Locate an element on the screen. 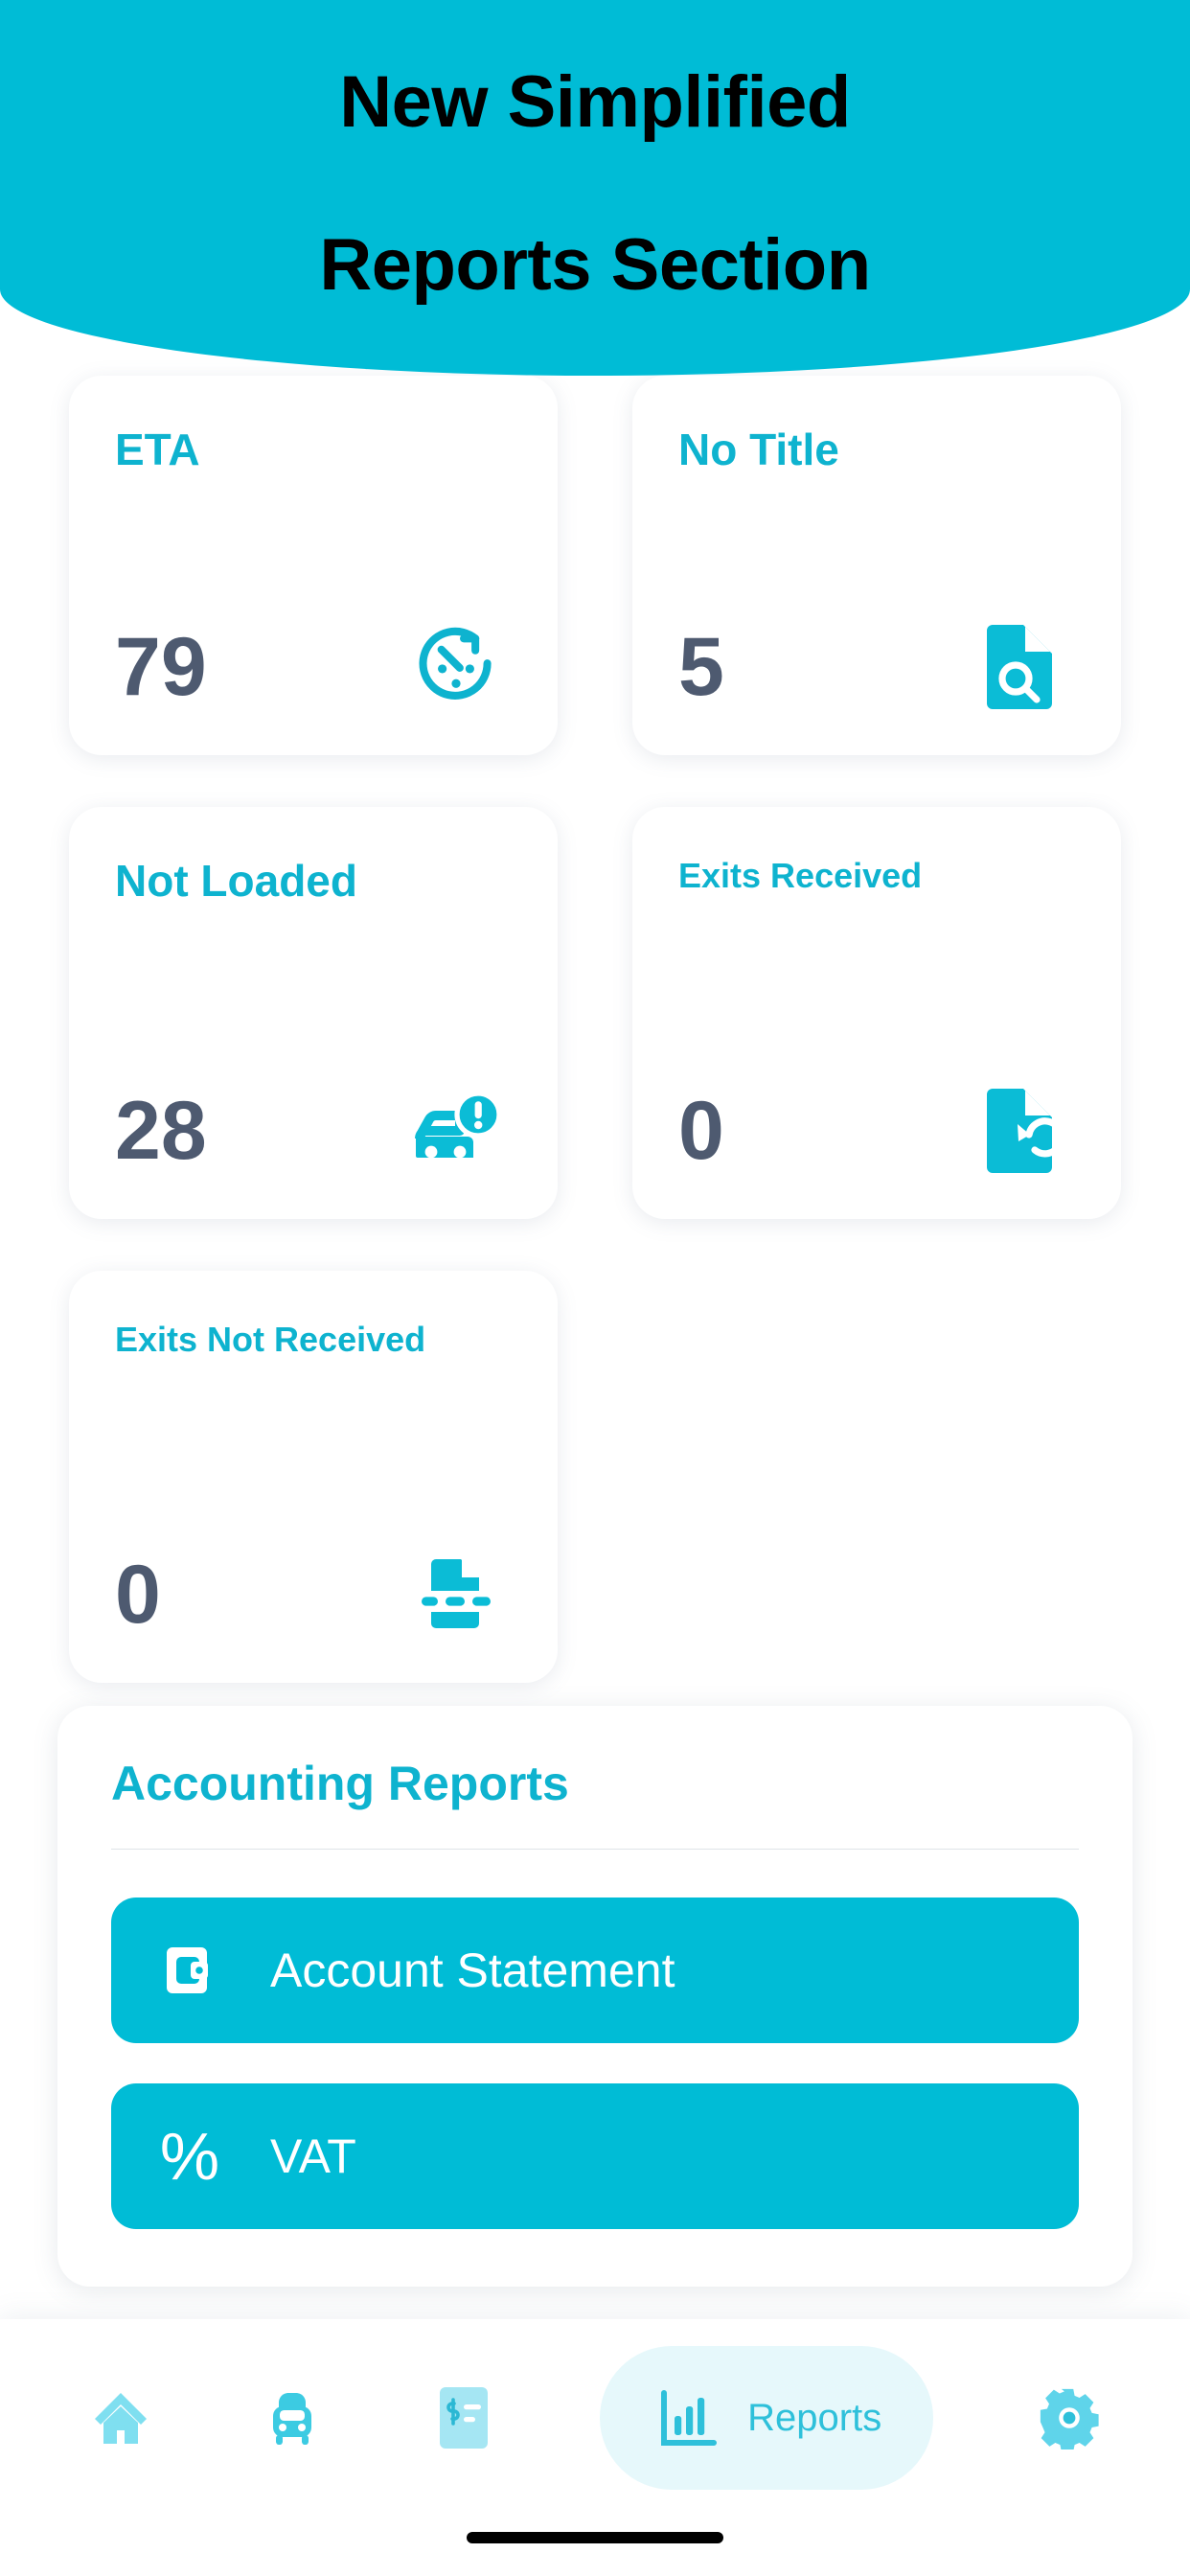 This screenshot has width=1190, height=2576. nav-items: Reports is located at coordinates (595, 2418).